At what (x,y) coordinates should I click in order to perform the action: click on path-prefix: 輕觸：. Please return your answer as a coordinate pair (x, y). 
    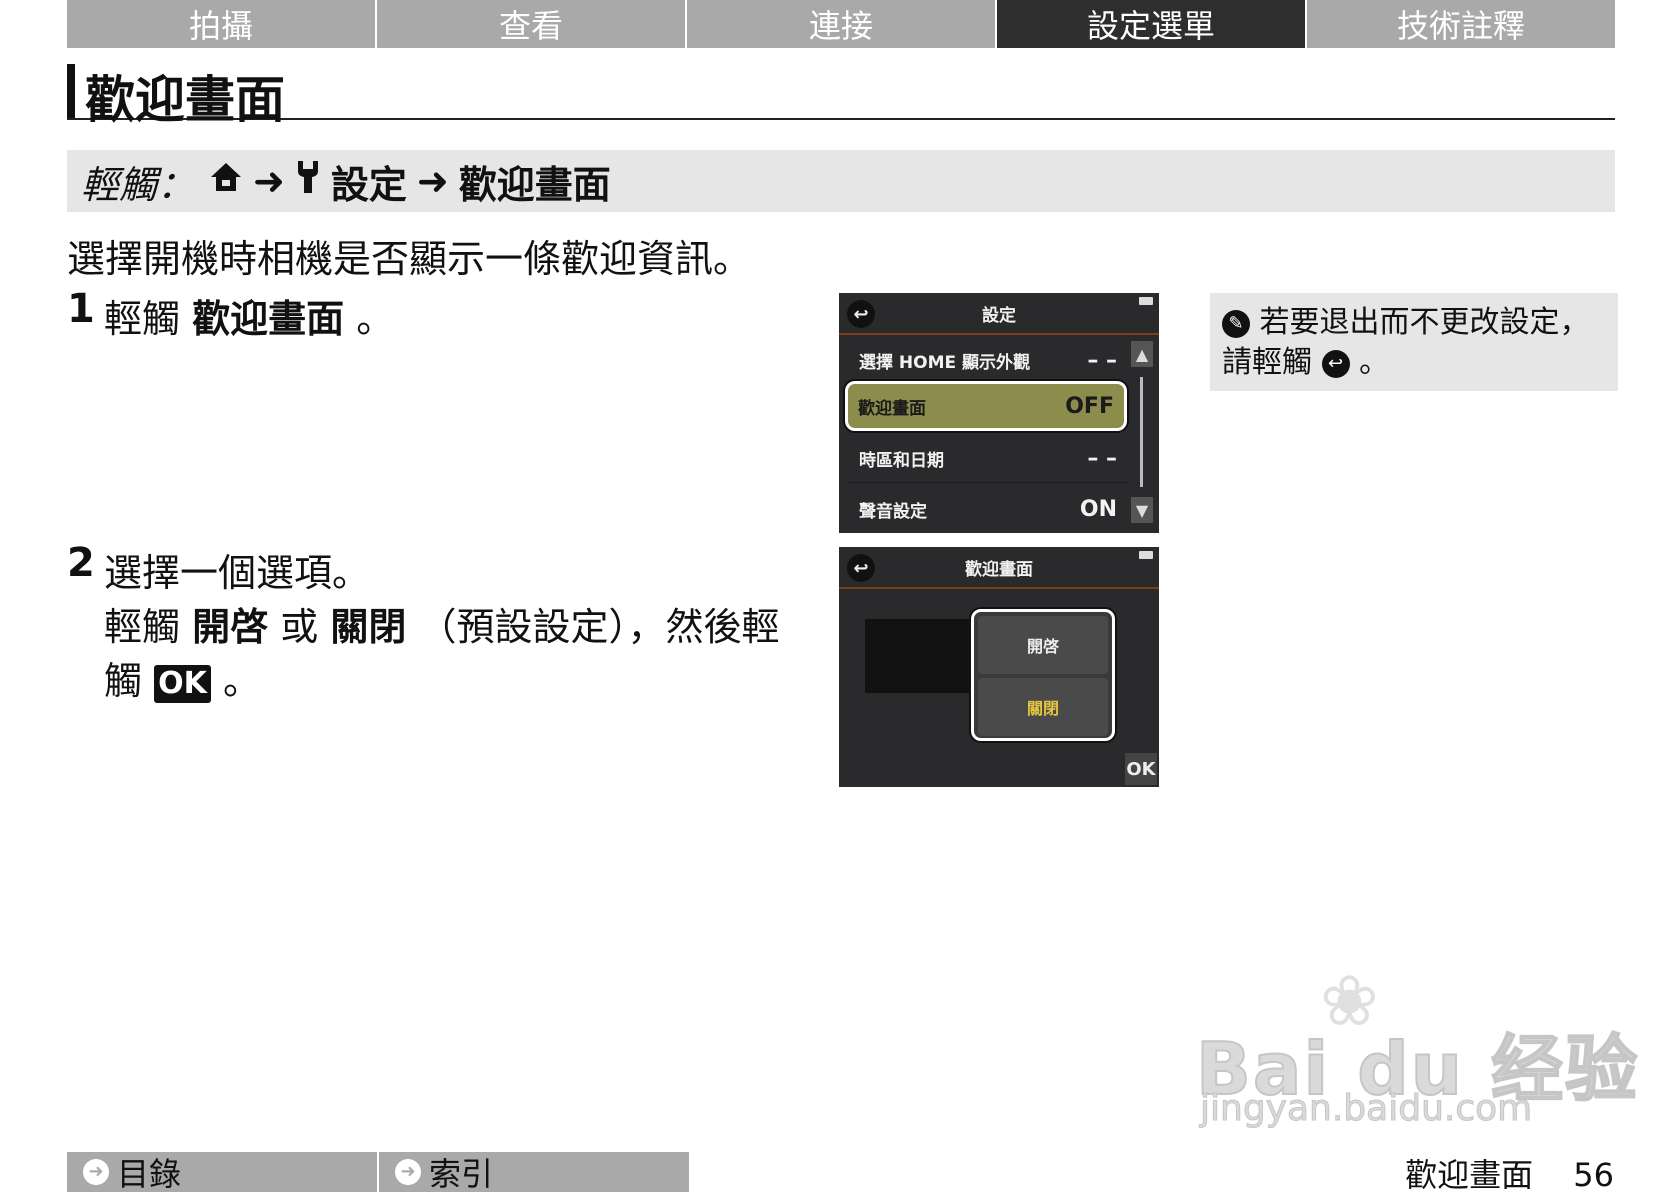
    Looking at the image, I should click on (138, 184).